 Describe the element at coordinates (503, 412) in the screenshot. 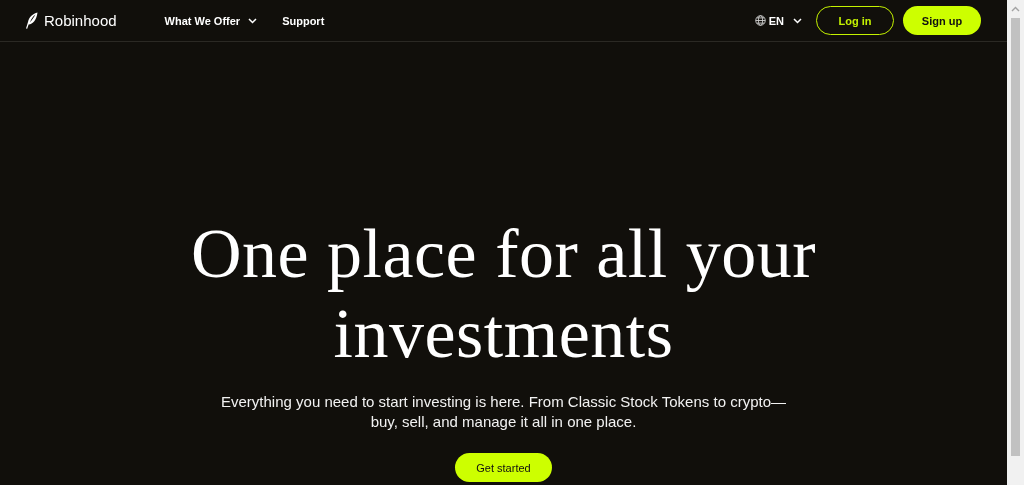

I see `hero-subtitle: Everything you need to start investing is here. From Classic Stock Tokens to crypto—buy, sell, and manage it all in one place.` at that location.